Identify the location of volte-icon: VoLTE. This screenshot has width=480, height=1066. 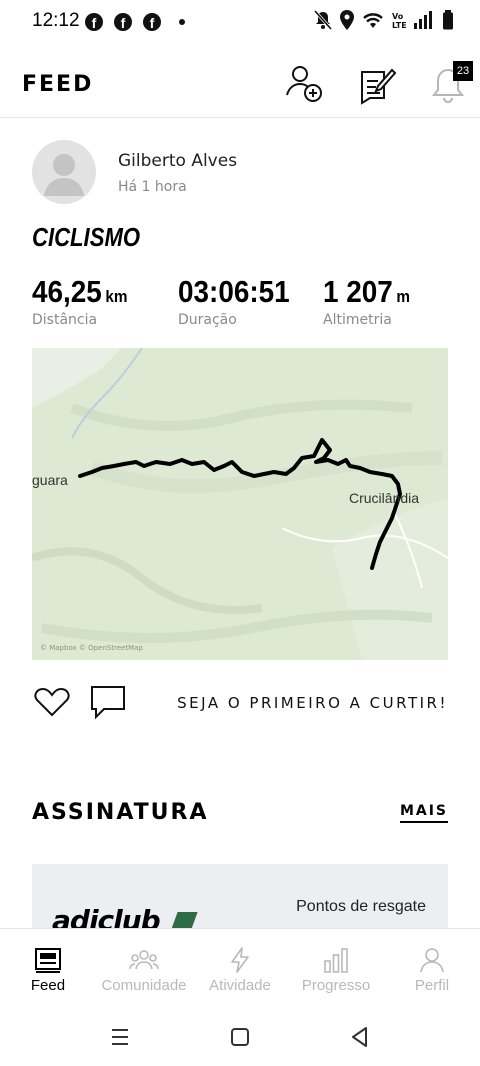
(399, 21).